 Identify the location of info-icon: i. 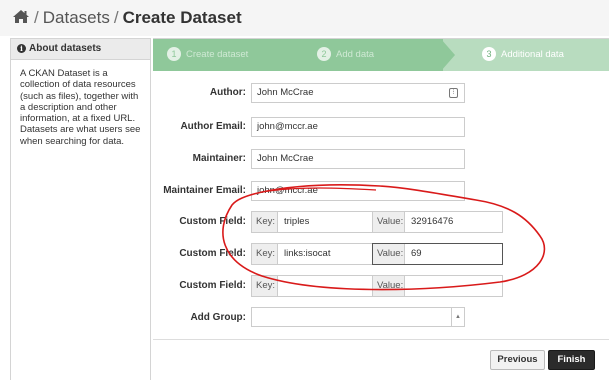
(21, 48).